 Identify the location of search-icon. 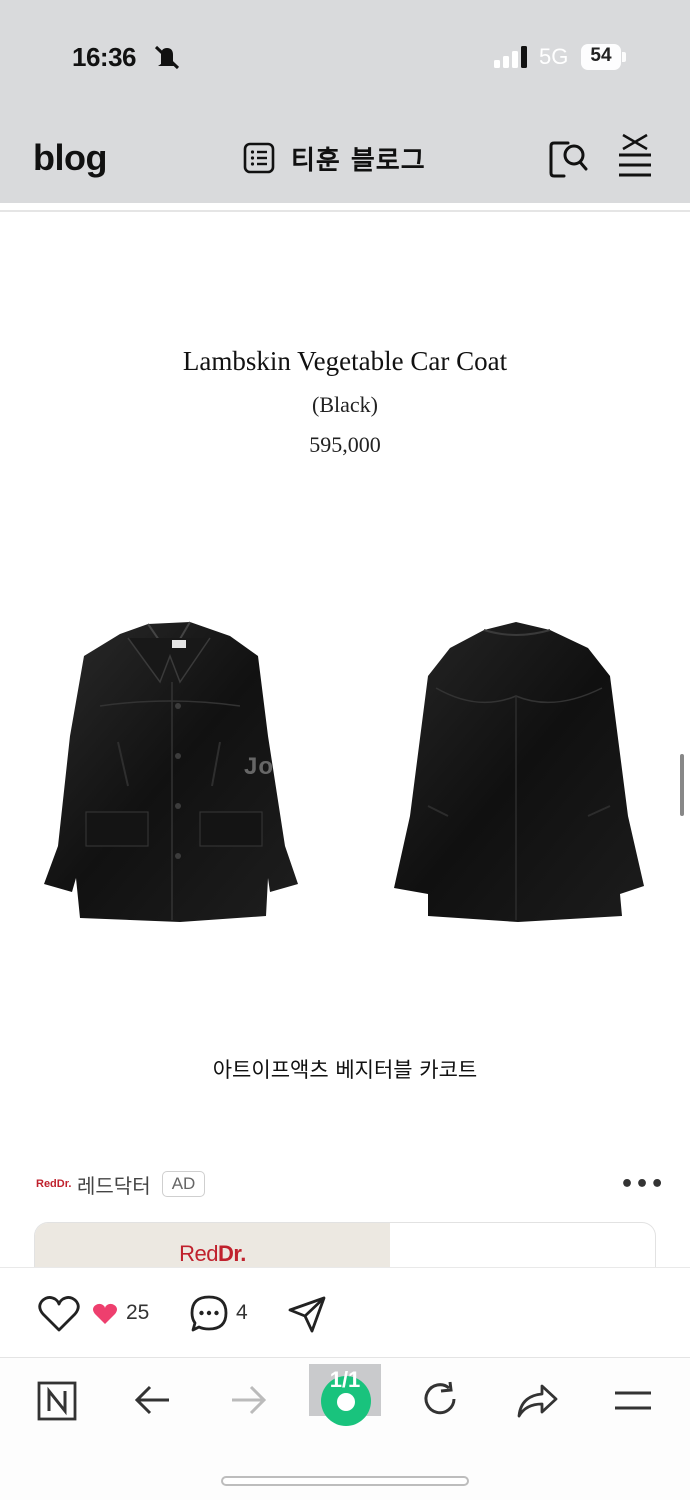
(568, 159).